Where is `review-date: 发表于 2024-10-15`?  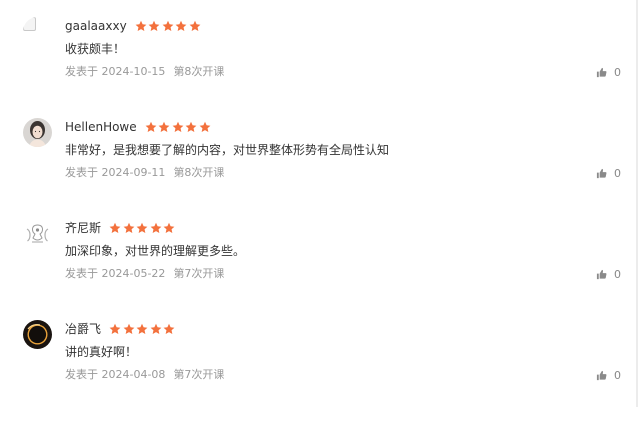
review-date: 发表于 2024-10-15 is located at coordinates (115, 71).